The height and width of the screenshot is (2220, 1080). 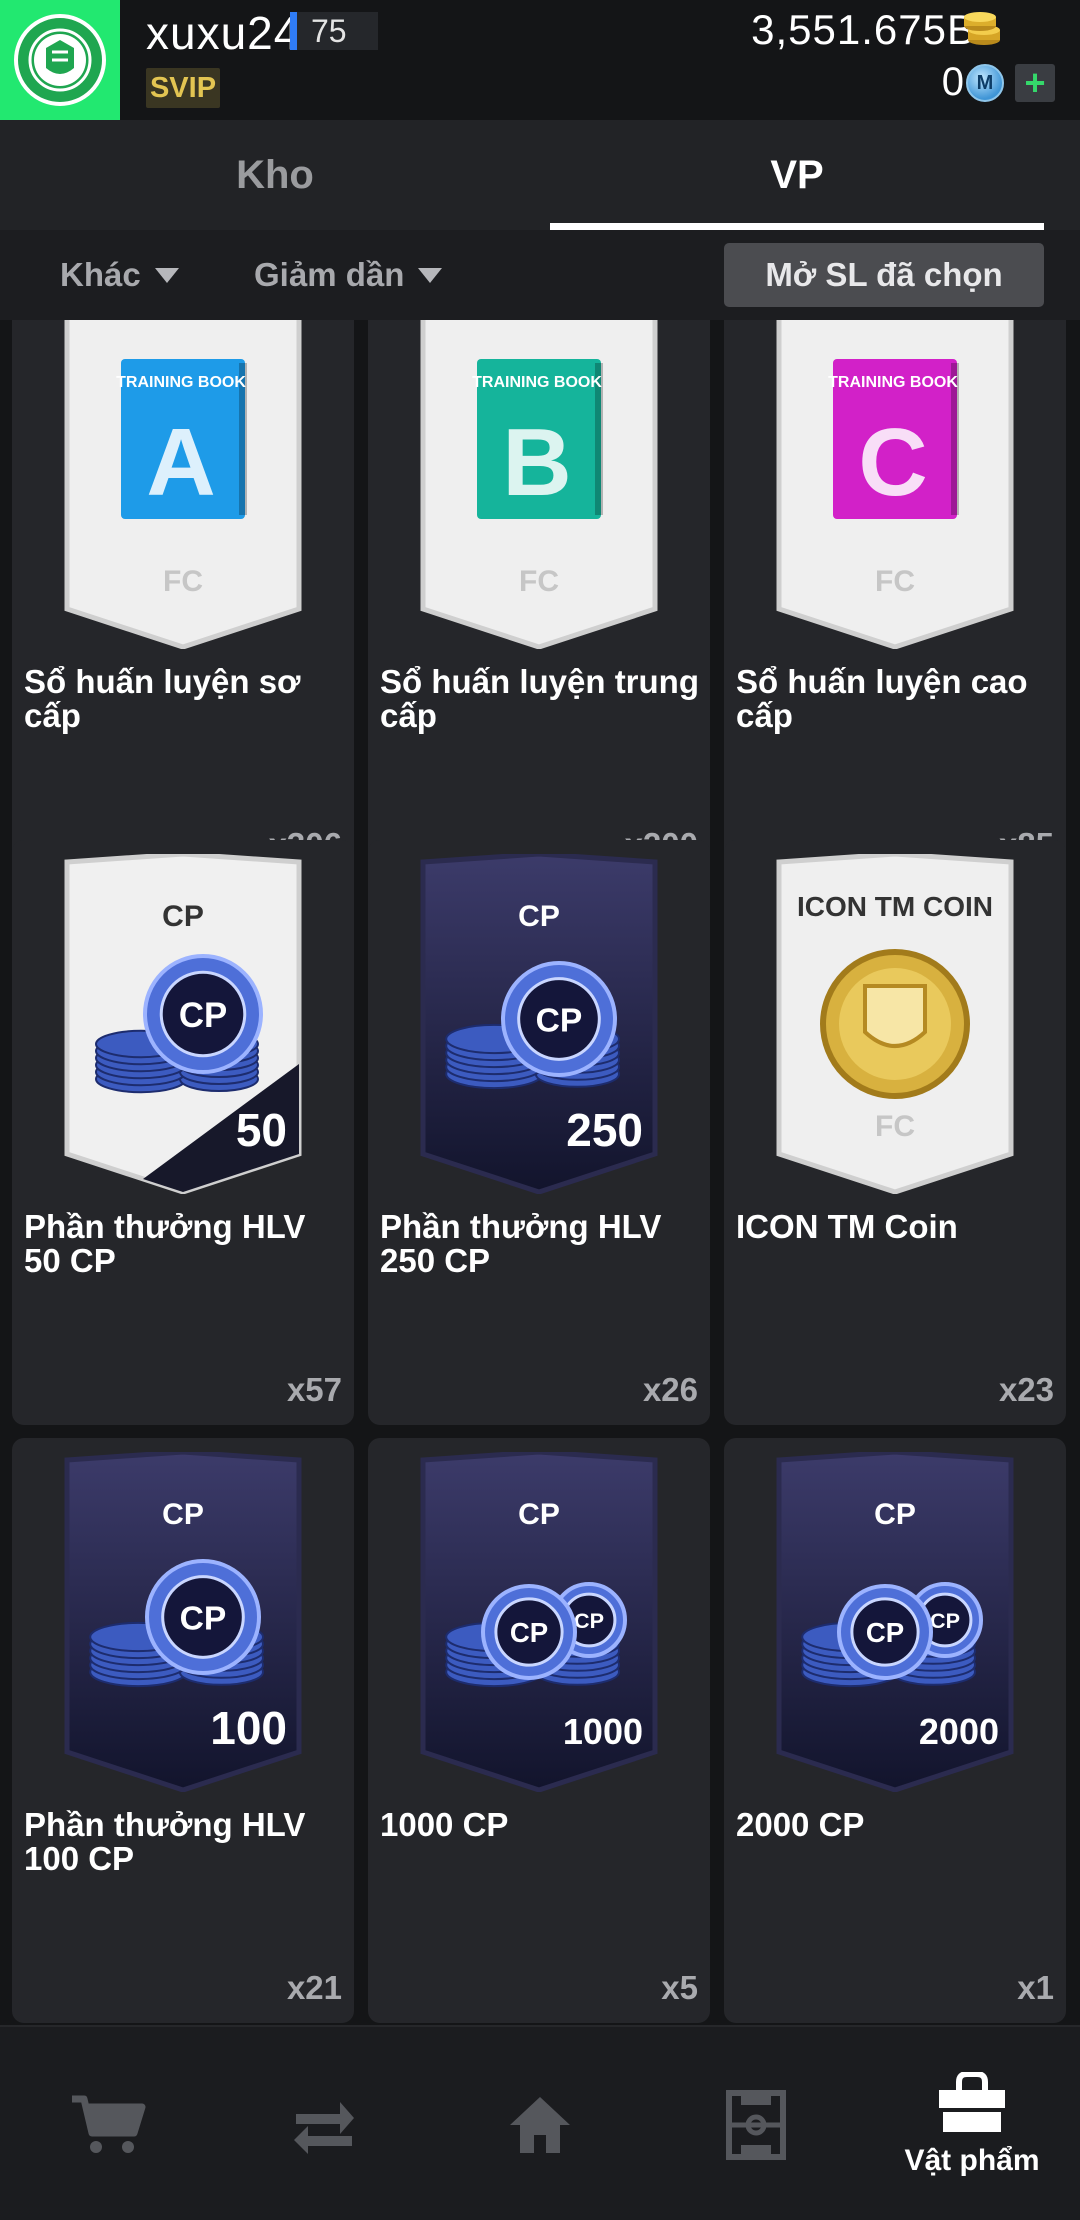 I want to click on tab-bar: Kho VP, so click(x=540, y=175).